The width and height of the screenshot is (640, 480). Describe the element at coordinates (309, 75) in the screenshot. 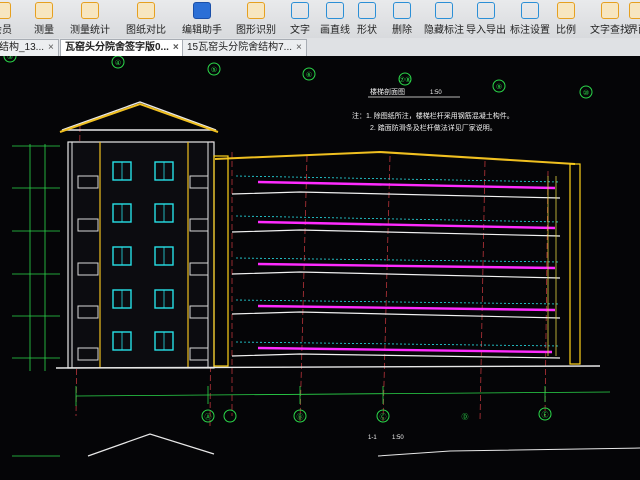

I see `axis-label-6: ⑥` at that location.